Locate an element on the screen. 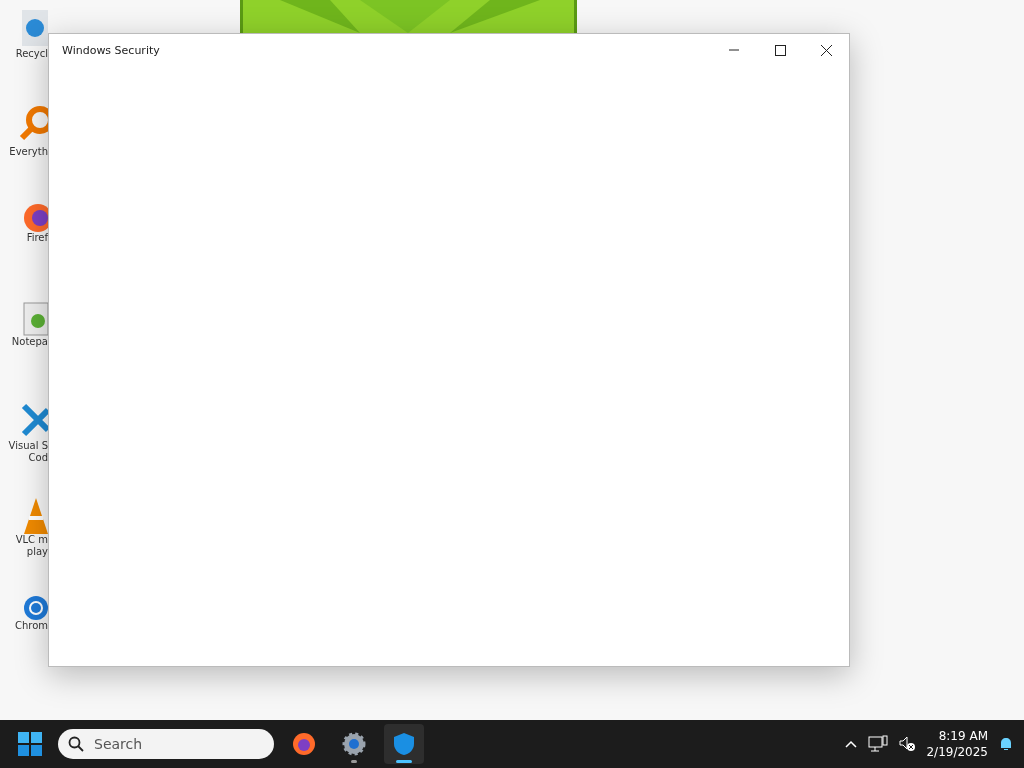 This screenshot has height=768, width=1024. shield-icon is located at coordinates (404, 744).